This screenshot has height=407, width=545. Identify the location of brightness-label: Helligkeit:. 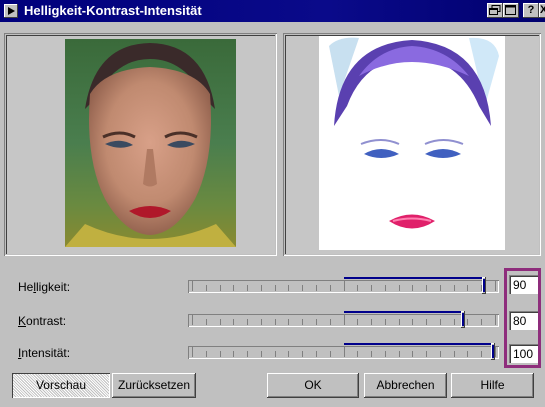
(44, 287).